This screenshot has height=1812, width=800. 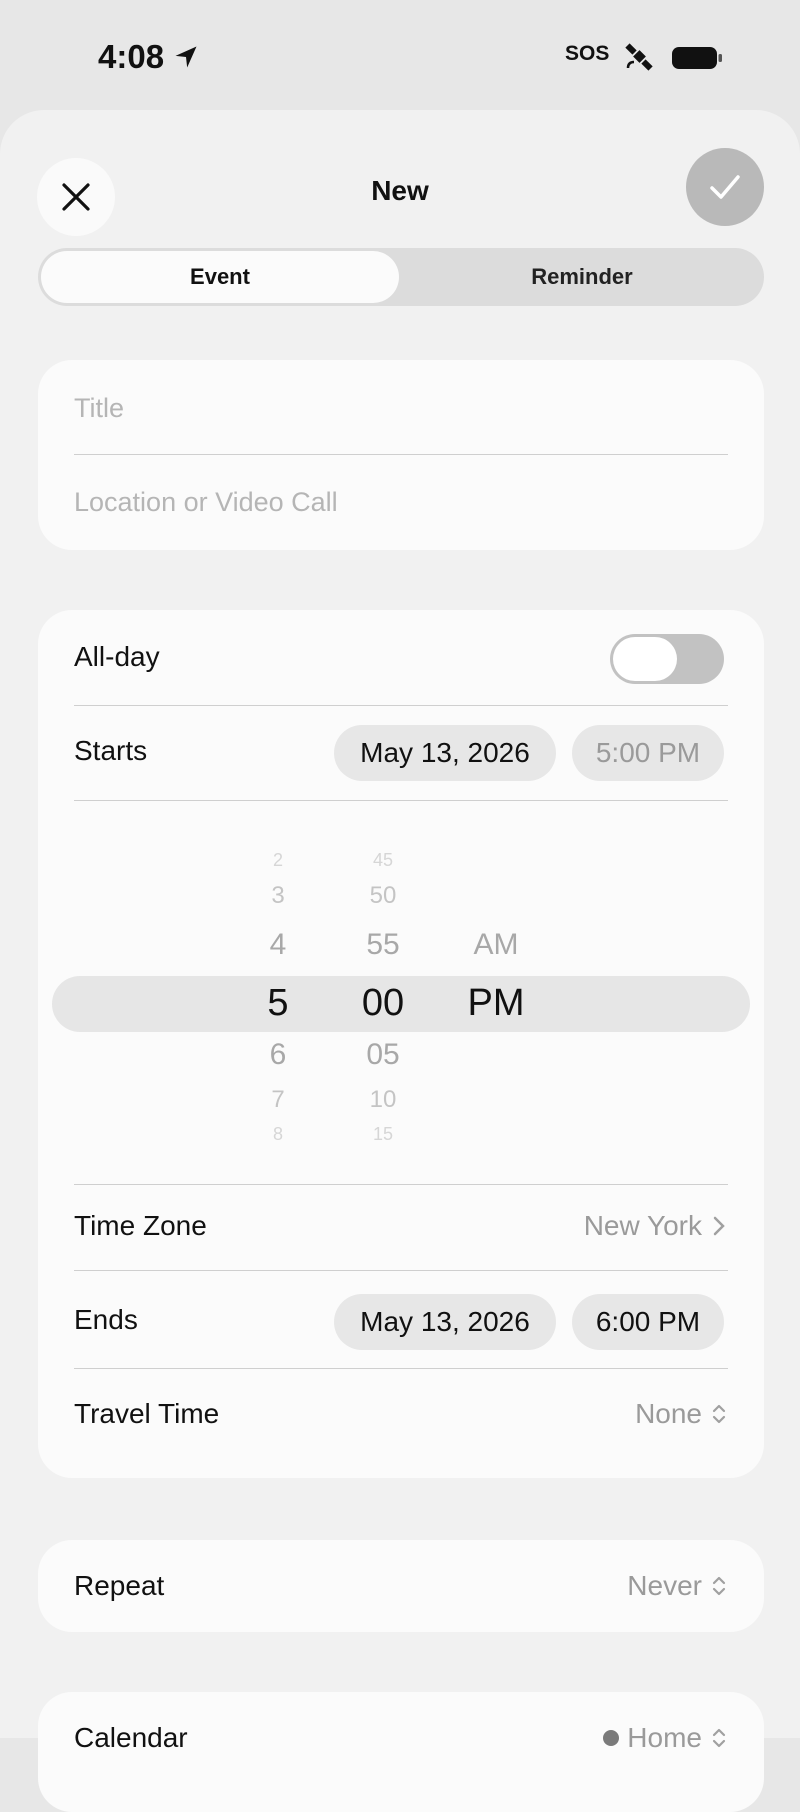 I want to click on picker-minute-item: 45, so click(x=383, y=860).